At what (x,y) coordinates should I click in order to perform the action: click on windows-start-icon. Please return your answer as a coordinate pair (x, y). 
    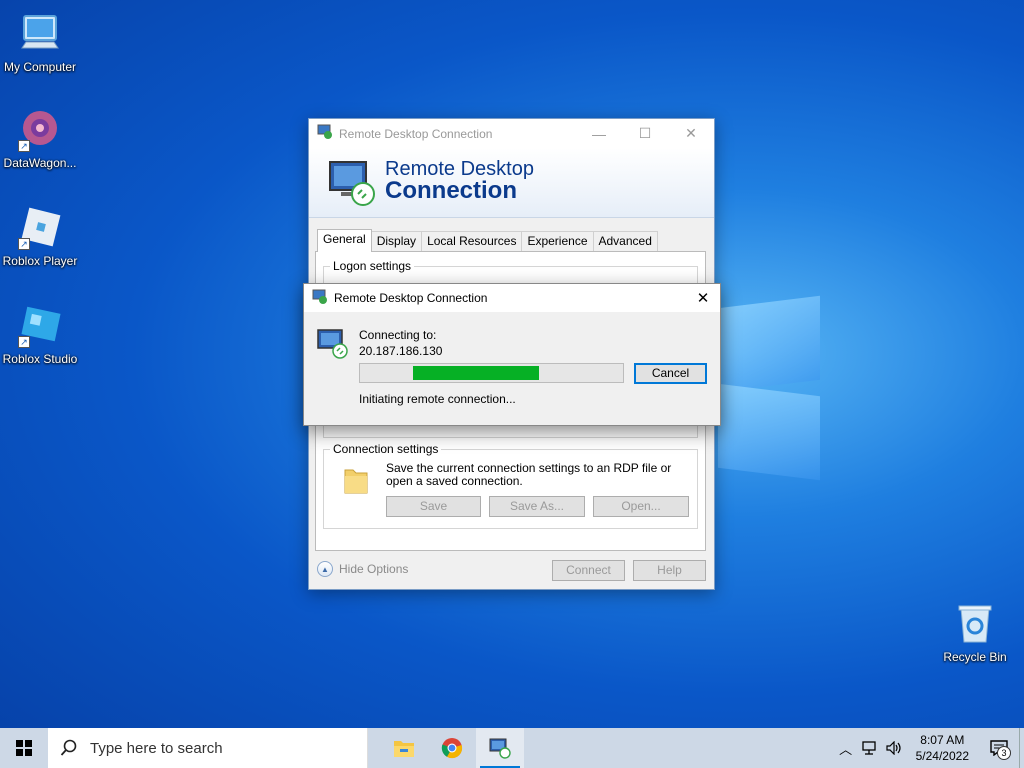
    Looking at the image, I should click on (24, 748).